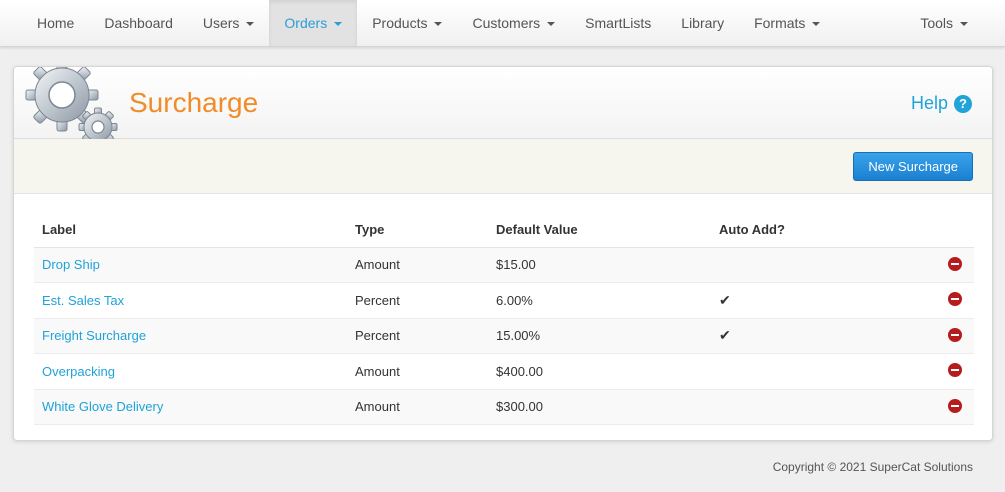 The width and height of the screenshot is (1005, 492). What do you see at coordinates (194, 102) in the screenshot?
I see `page-title: Surcharge` at bounding box center [194, 102].